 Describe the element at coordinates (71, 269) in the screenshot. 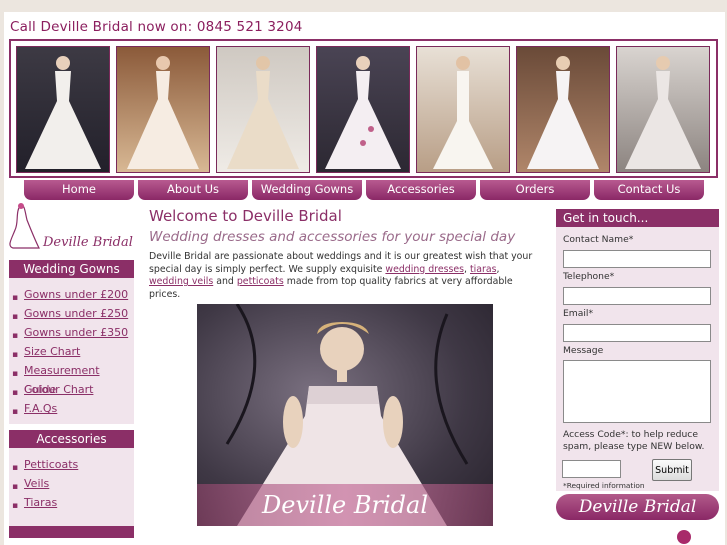

I see `sidebar-gowns-heading: Wedding Gowns` at that location.